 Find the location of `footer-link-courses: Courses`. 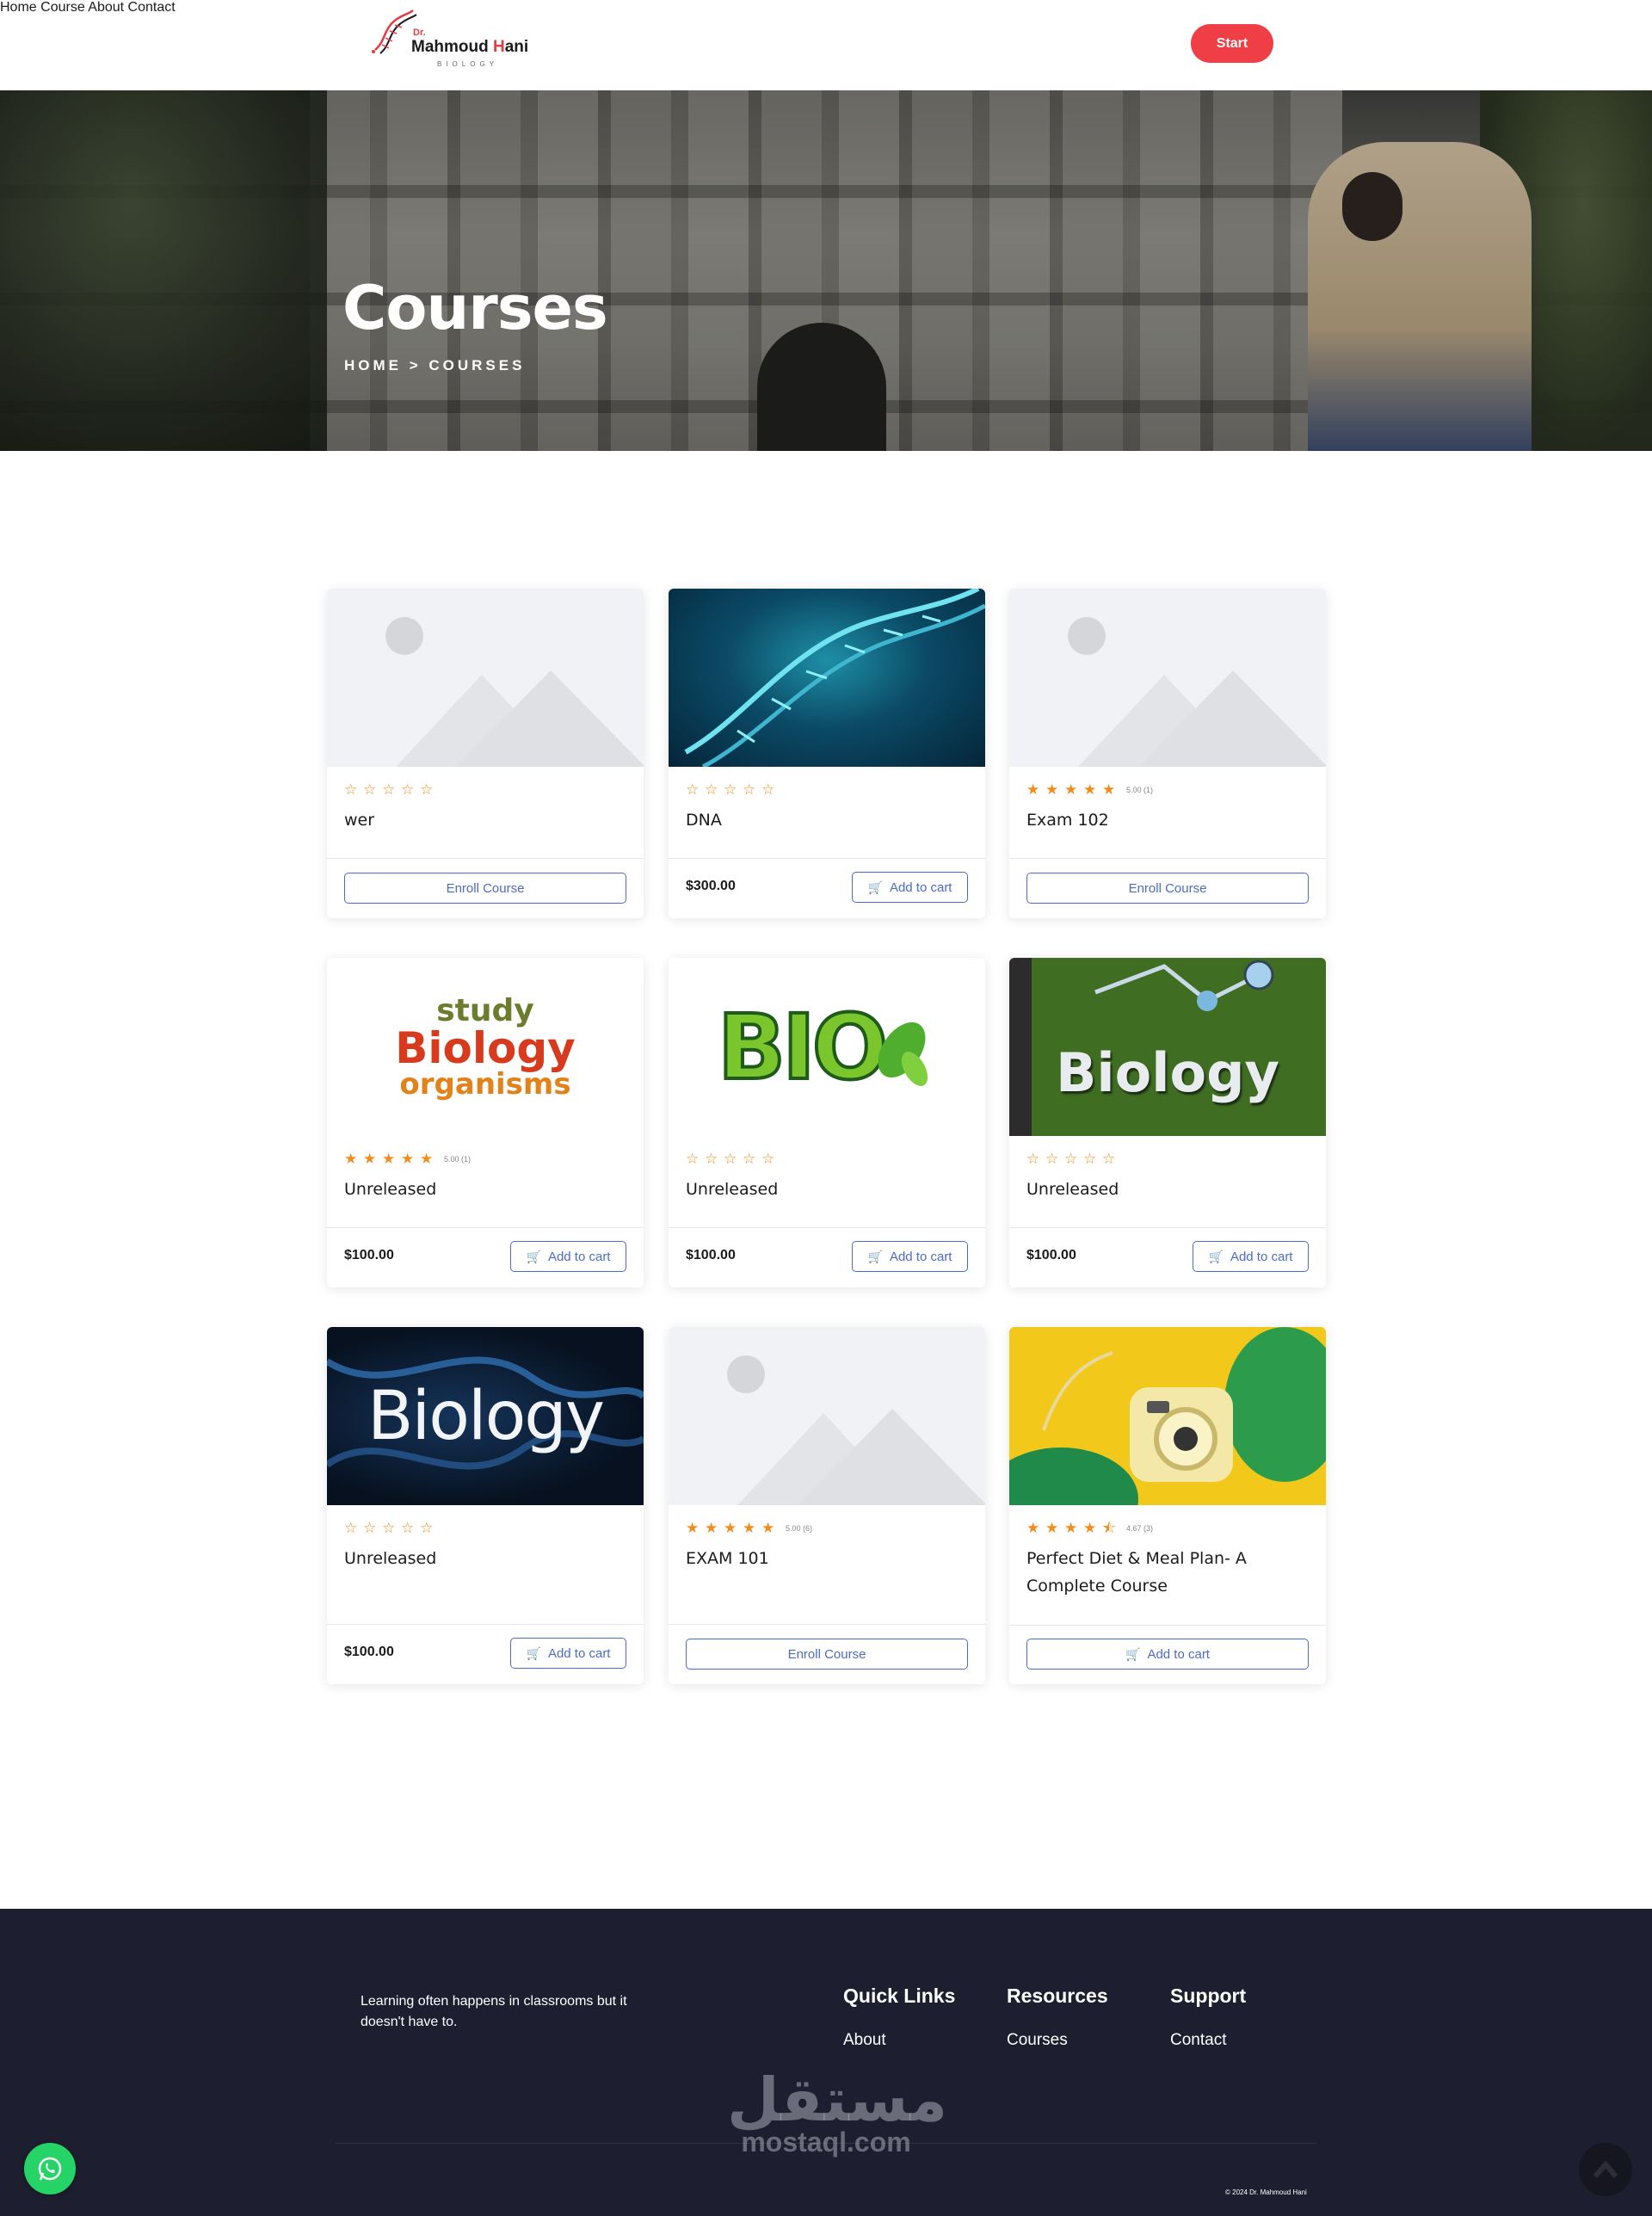

footer-link-courses: Courses is located at coordinates (1057, 2040).